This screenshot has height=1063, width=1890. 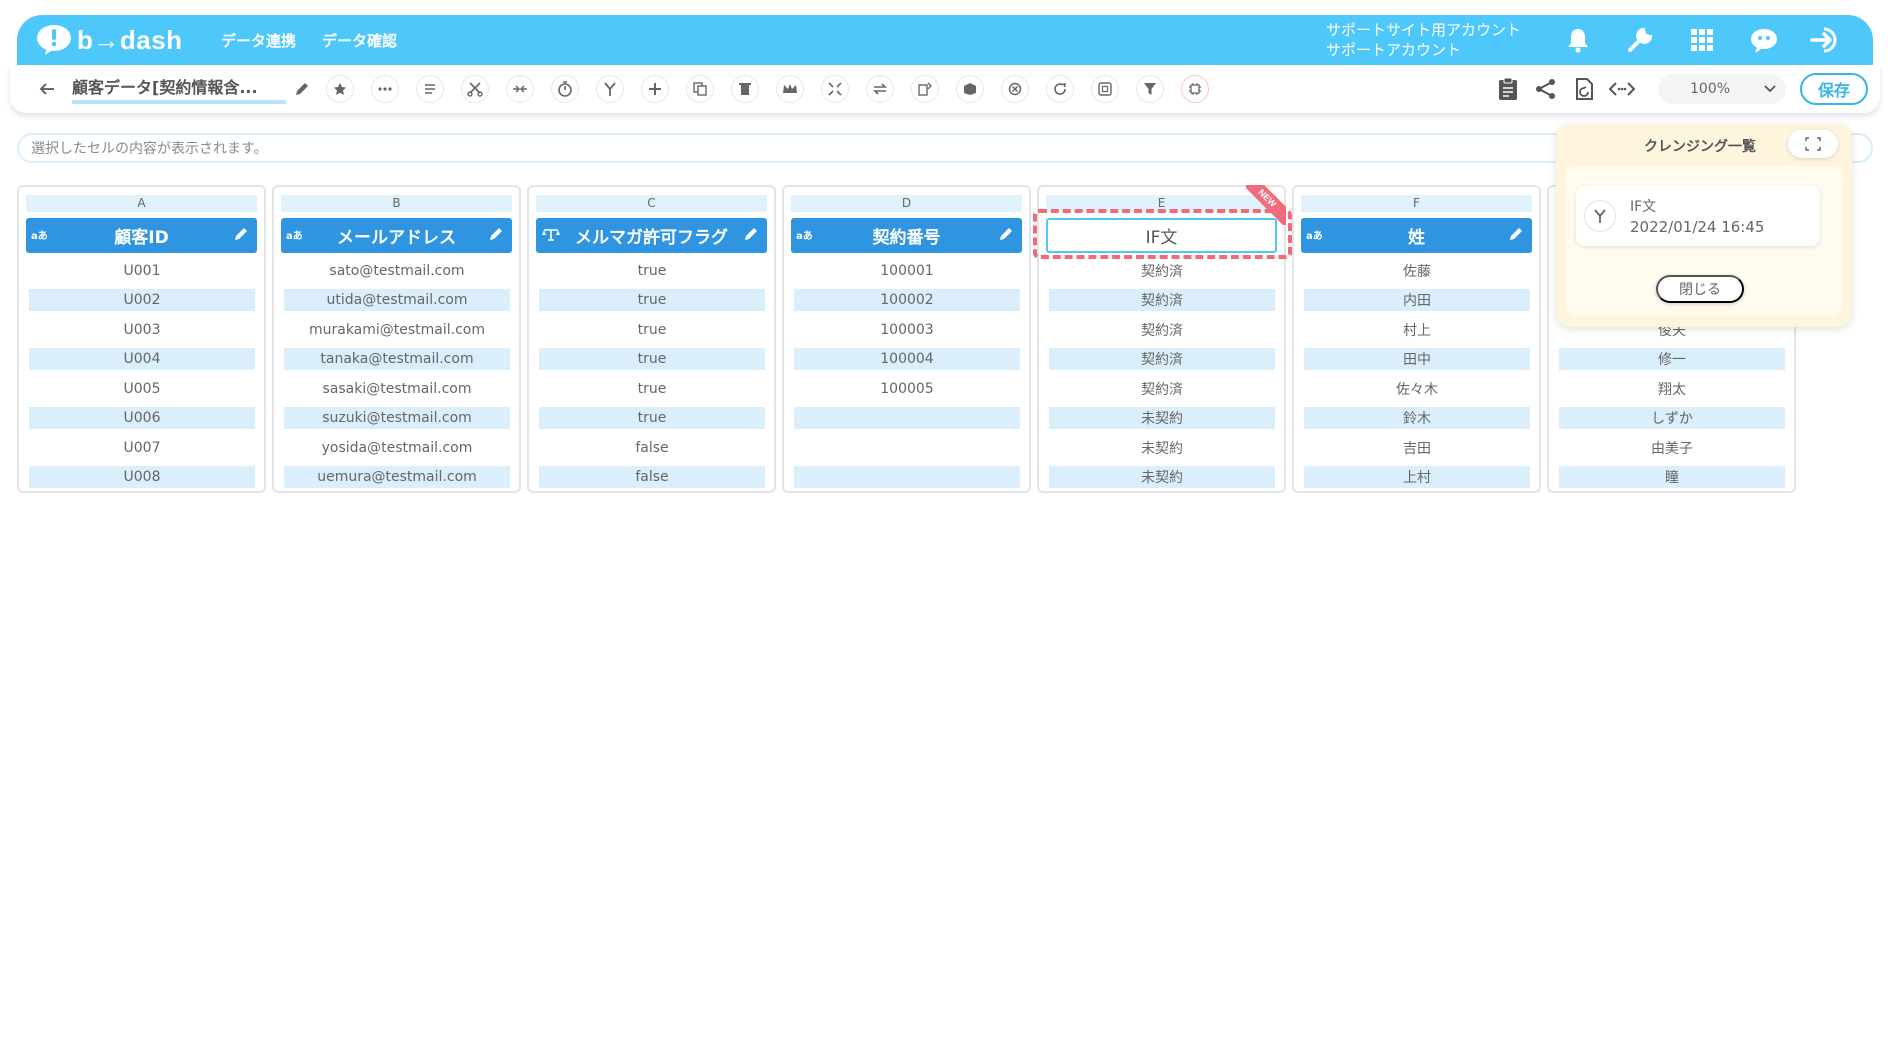 I want to click on column-header: aあ 顧客ID, so click(x=141, y=235).